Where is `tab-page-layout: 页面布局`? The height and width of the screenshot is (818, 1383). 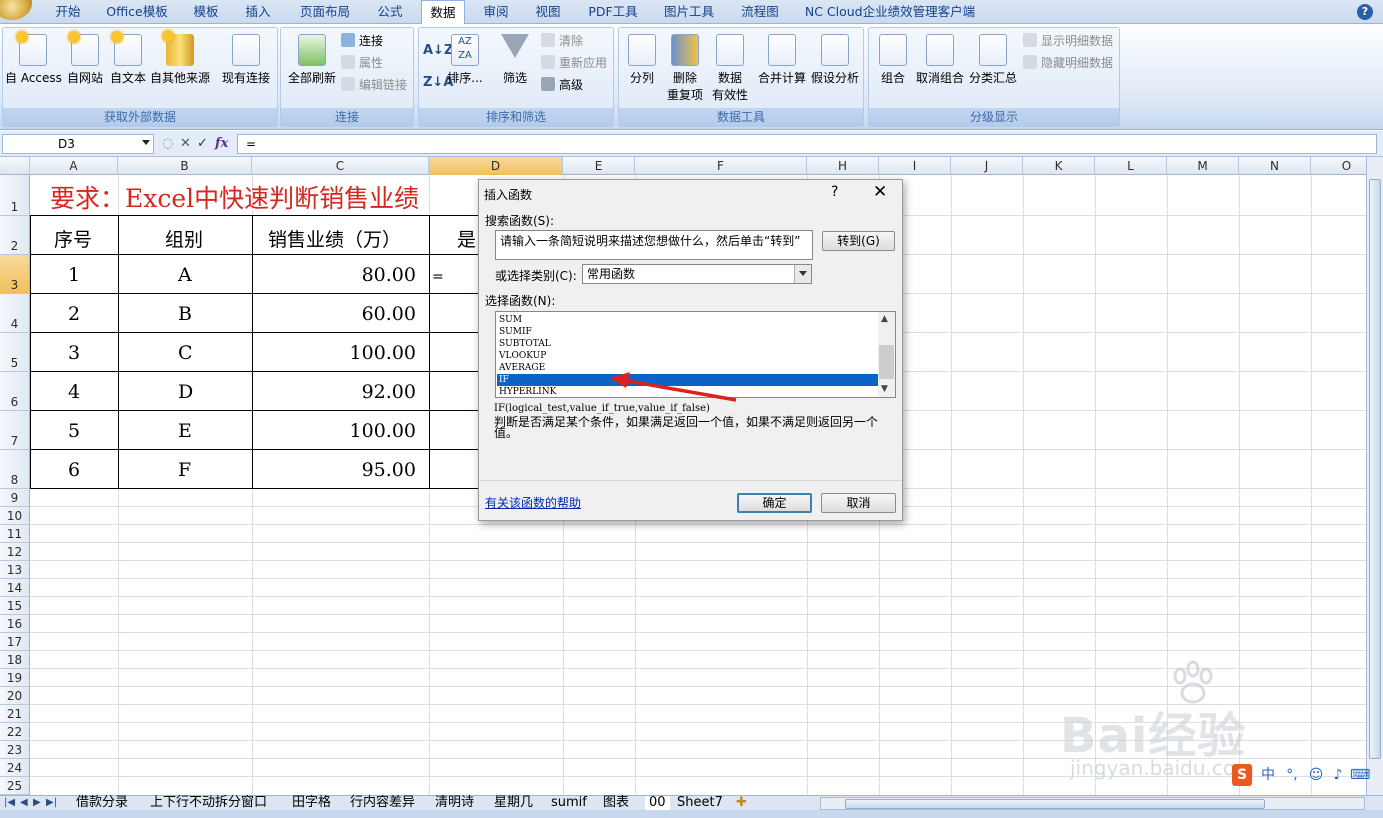
tab-page-layout: 页面布局 is located at coordinates (325, 12).